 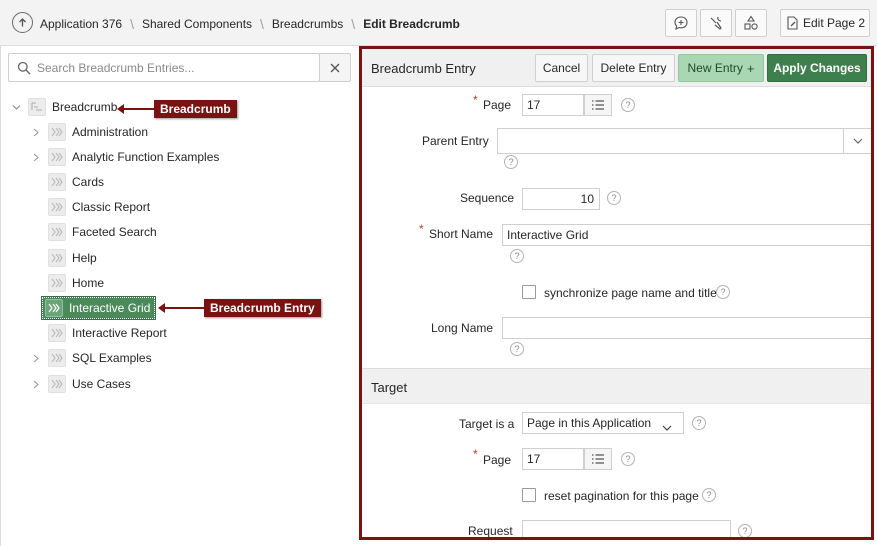 What do you see at coordinates (626, 528) in the screenshot?
I see `request-input` at bounding box center [626, 528].